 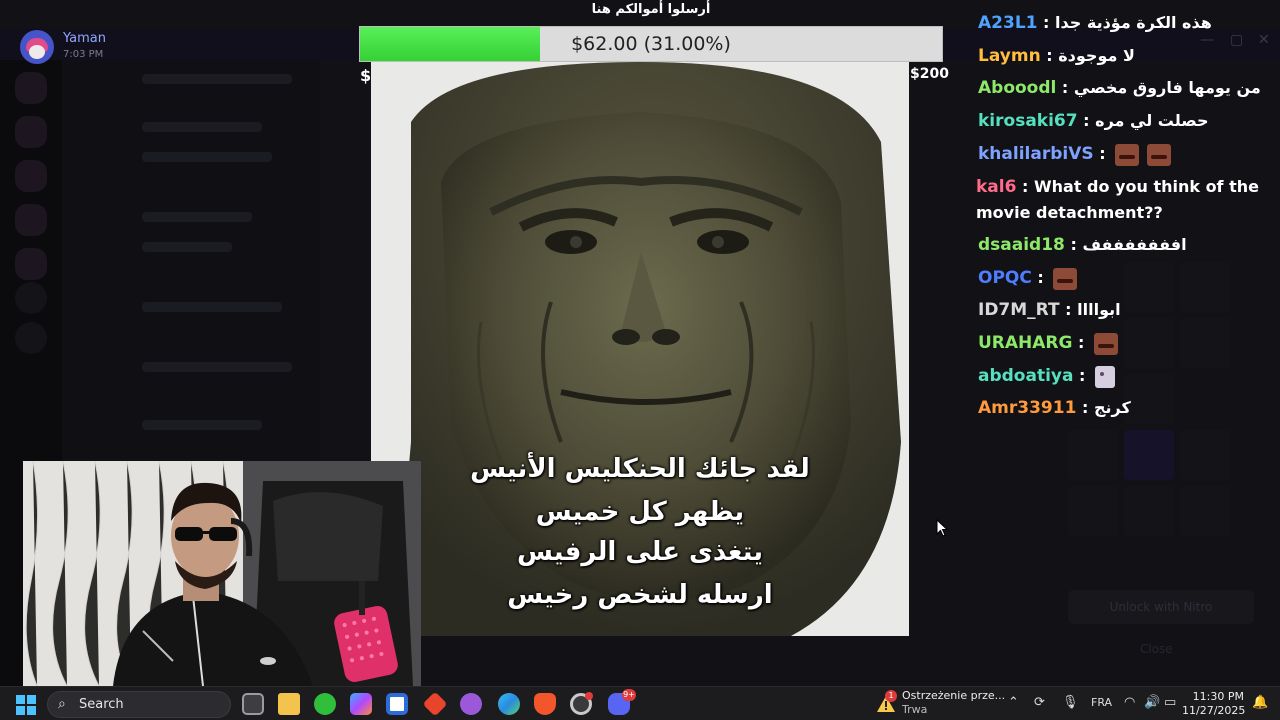 I want to click on chat-text: افففففففف, so click(x=1134, y=244).